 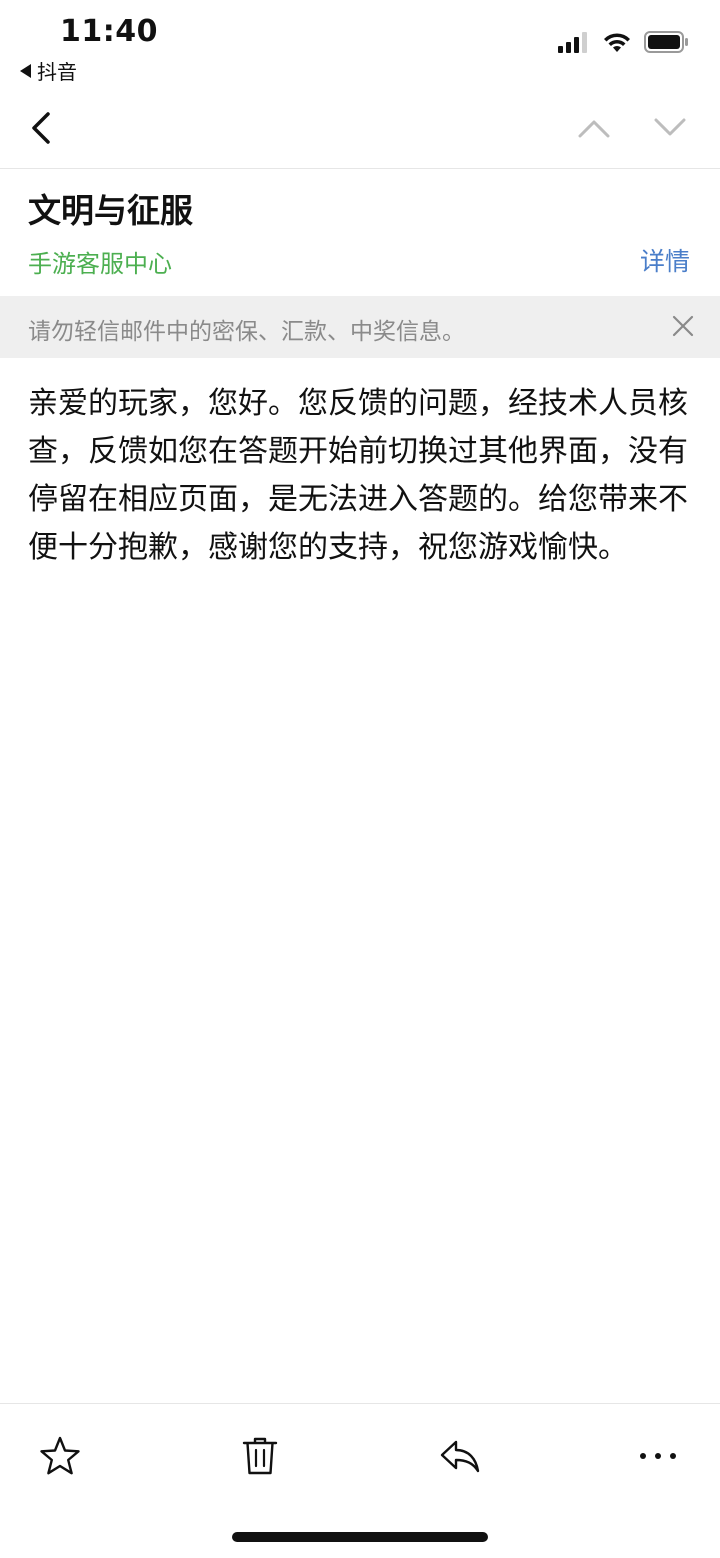 I want to click on chevron-down-icon, so click(x=670, y=128).